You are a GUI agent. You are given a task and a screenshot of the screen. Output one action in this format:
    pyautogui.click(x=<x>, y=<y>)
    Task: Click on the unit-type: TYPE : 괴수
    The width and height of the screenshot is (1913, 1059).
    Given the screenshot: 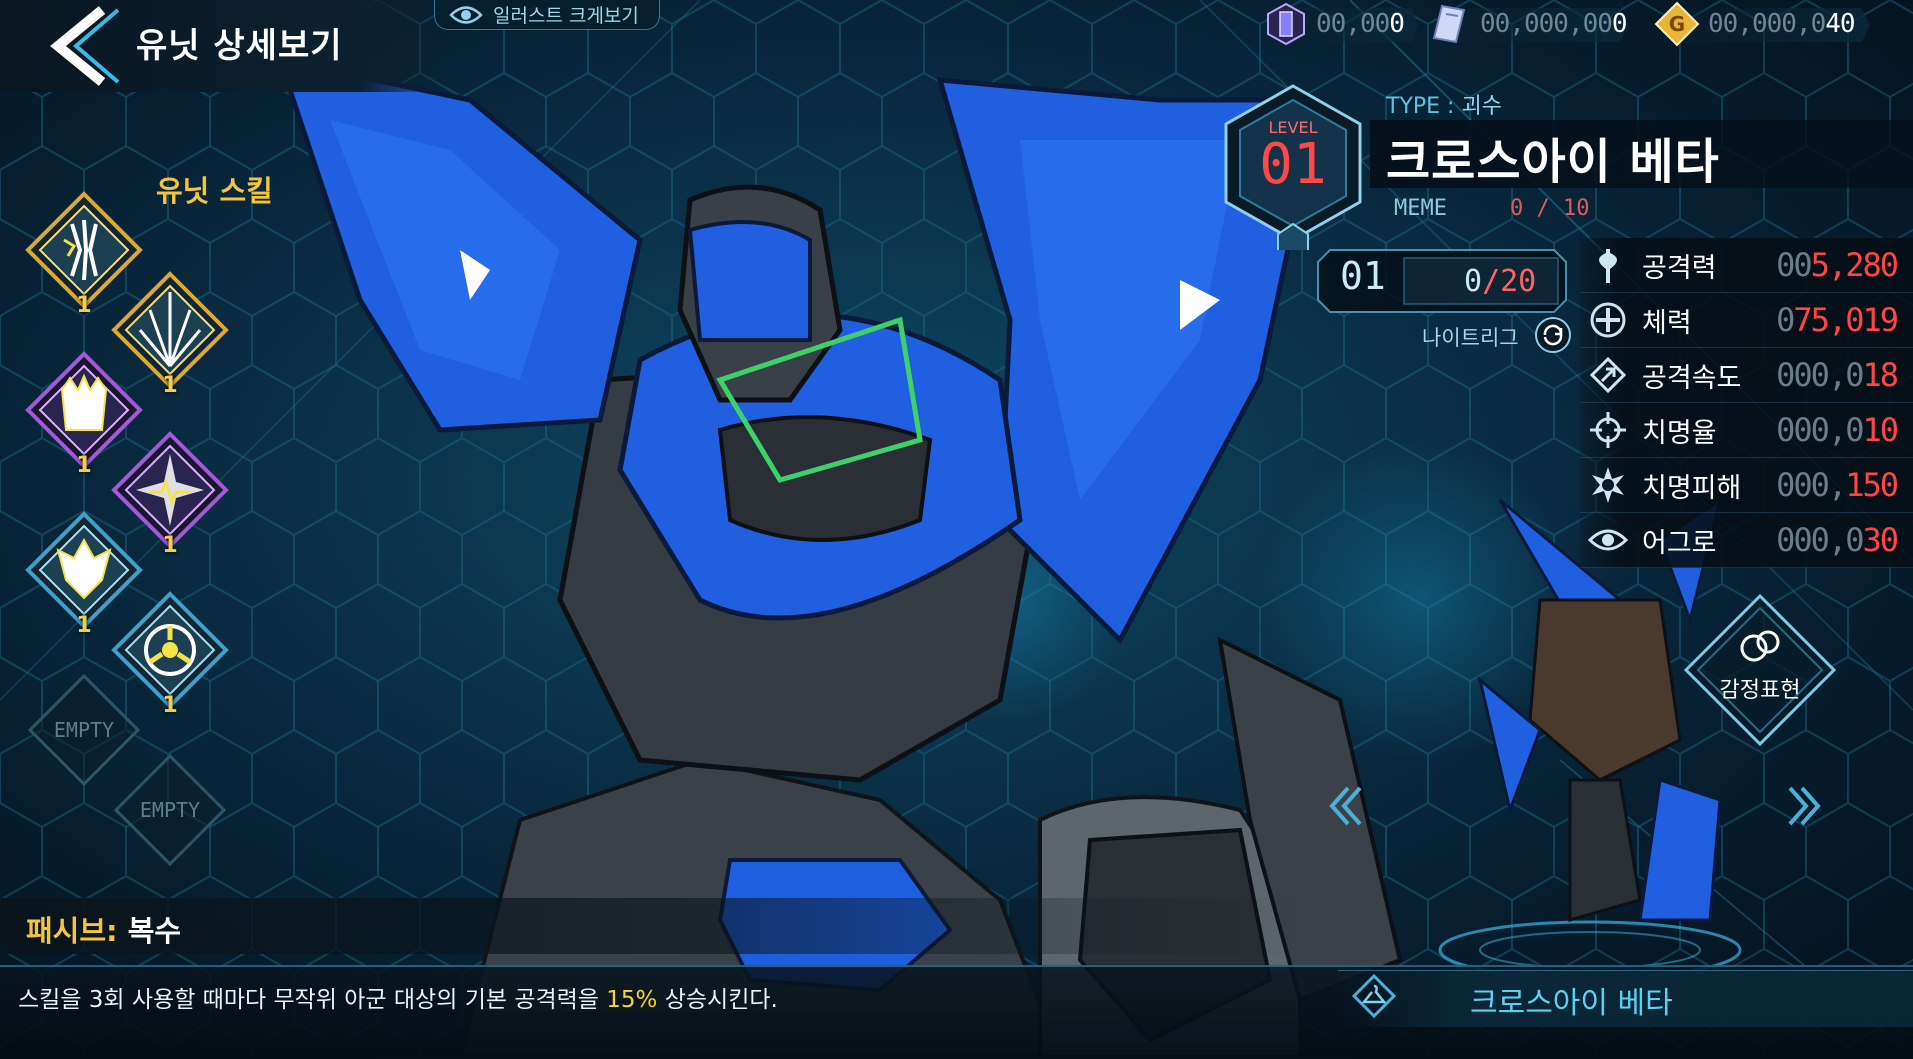 What is the action you would take?
    pyautogui.click(x=1444, y=104)
    